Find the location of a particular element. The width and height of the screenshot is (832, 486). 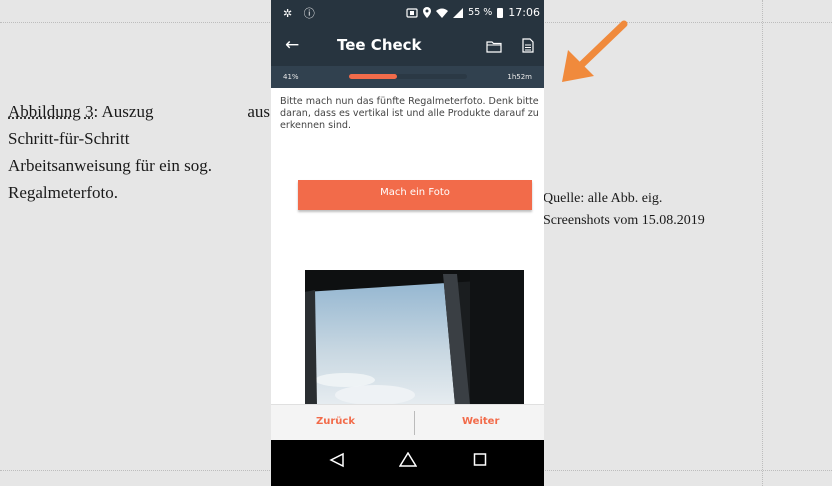

folder-icon is located at coordinates (494, 46).